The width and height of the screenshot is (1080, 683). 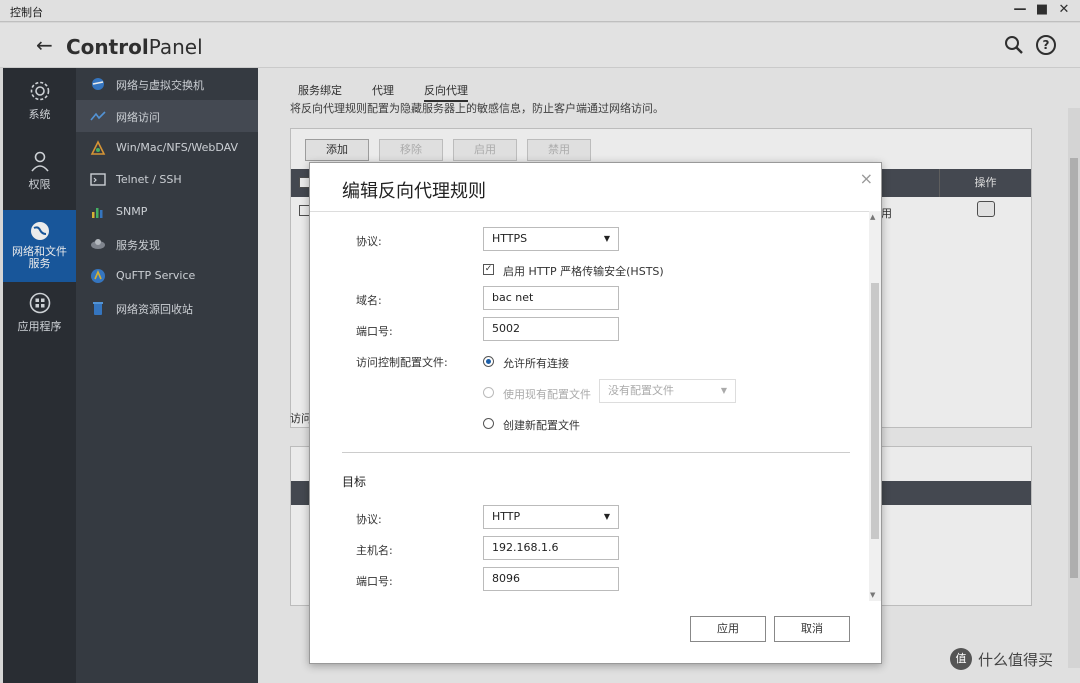 What do you see at coordinates (374, 581) in the screenshot?
I see `target-port-label: 端口号:` at bounding box center [374, 581].